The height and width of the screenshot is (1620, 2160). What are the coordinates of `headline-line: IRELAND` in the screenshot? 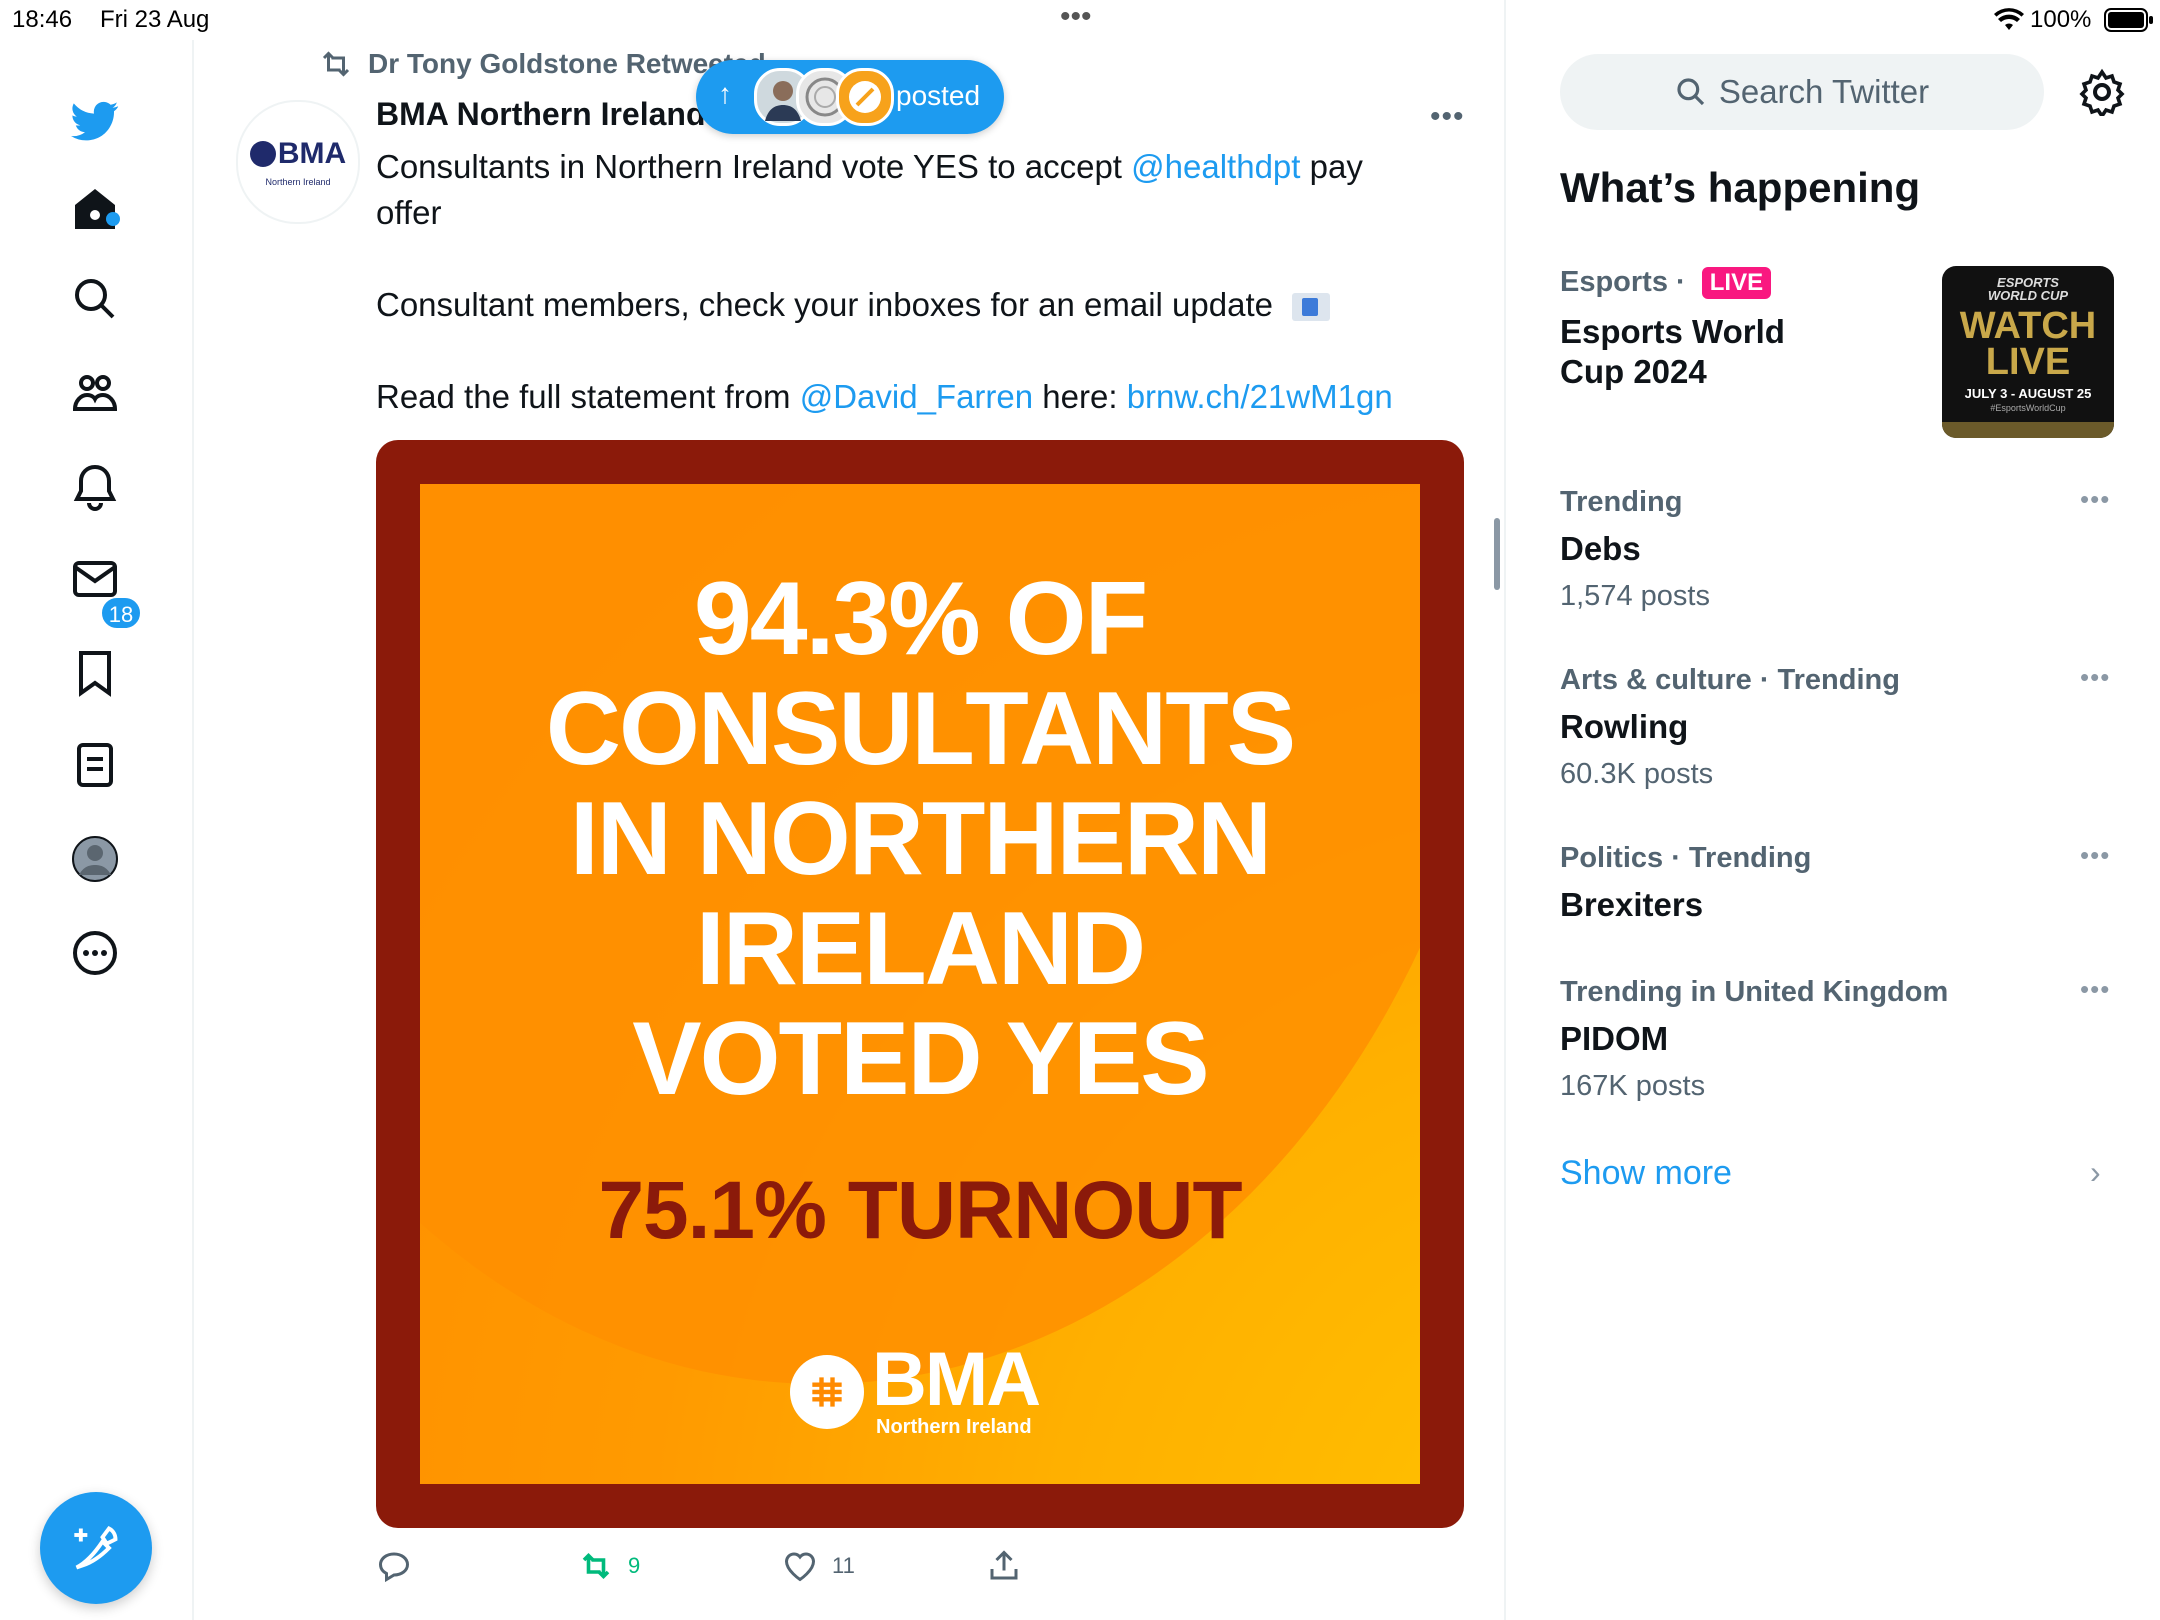 It's located at (920, 949).